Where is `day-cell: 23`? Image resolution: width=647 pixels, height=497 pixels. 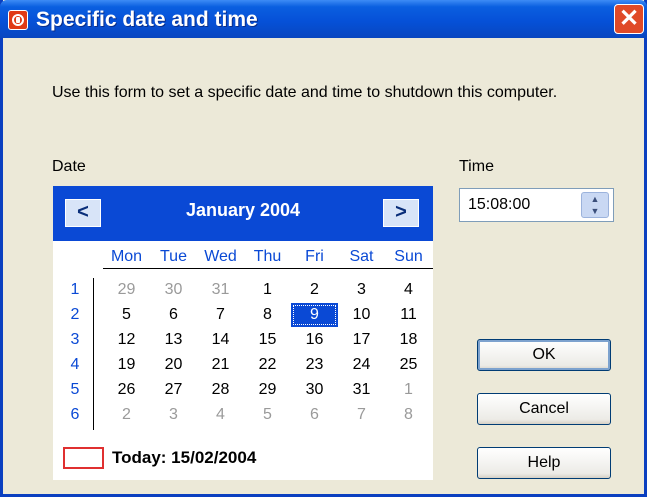 day-cell: 23 is located at coordinates (314, 365).